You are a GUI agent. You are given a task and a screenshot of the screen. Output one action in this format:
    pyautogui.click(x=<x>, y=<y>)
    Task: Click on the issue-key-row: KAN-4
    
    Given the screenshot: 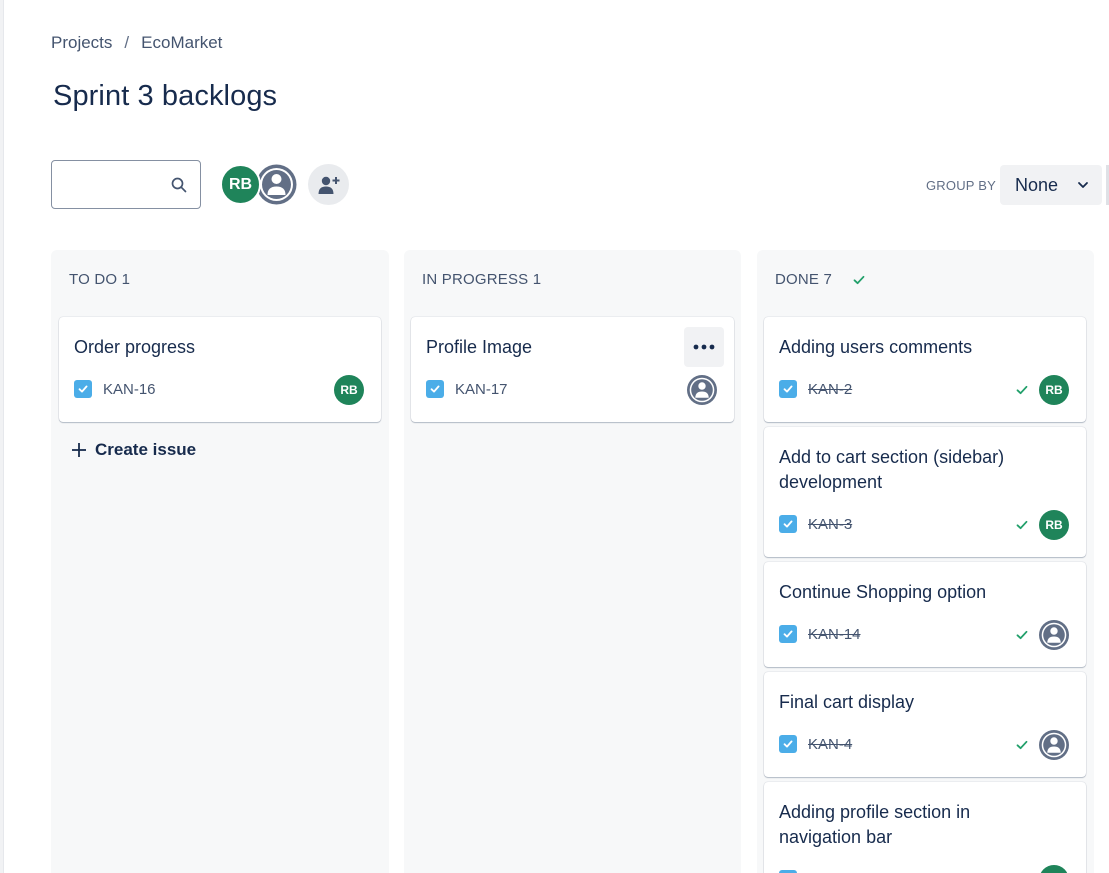 What is the action you would take?
    pyautogui.click(x=815, y=744)
    